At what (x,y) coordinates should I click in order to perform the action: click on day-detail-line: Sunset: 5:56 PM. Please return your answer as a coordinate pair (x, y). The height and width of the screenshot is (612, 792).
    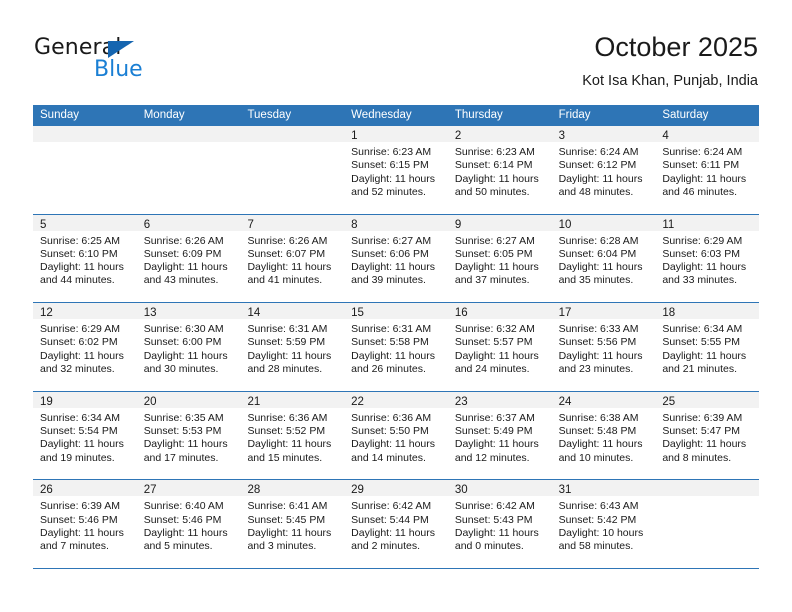
    Looking at the image, I should click on (597, 342).